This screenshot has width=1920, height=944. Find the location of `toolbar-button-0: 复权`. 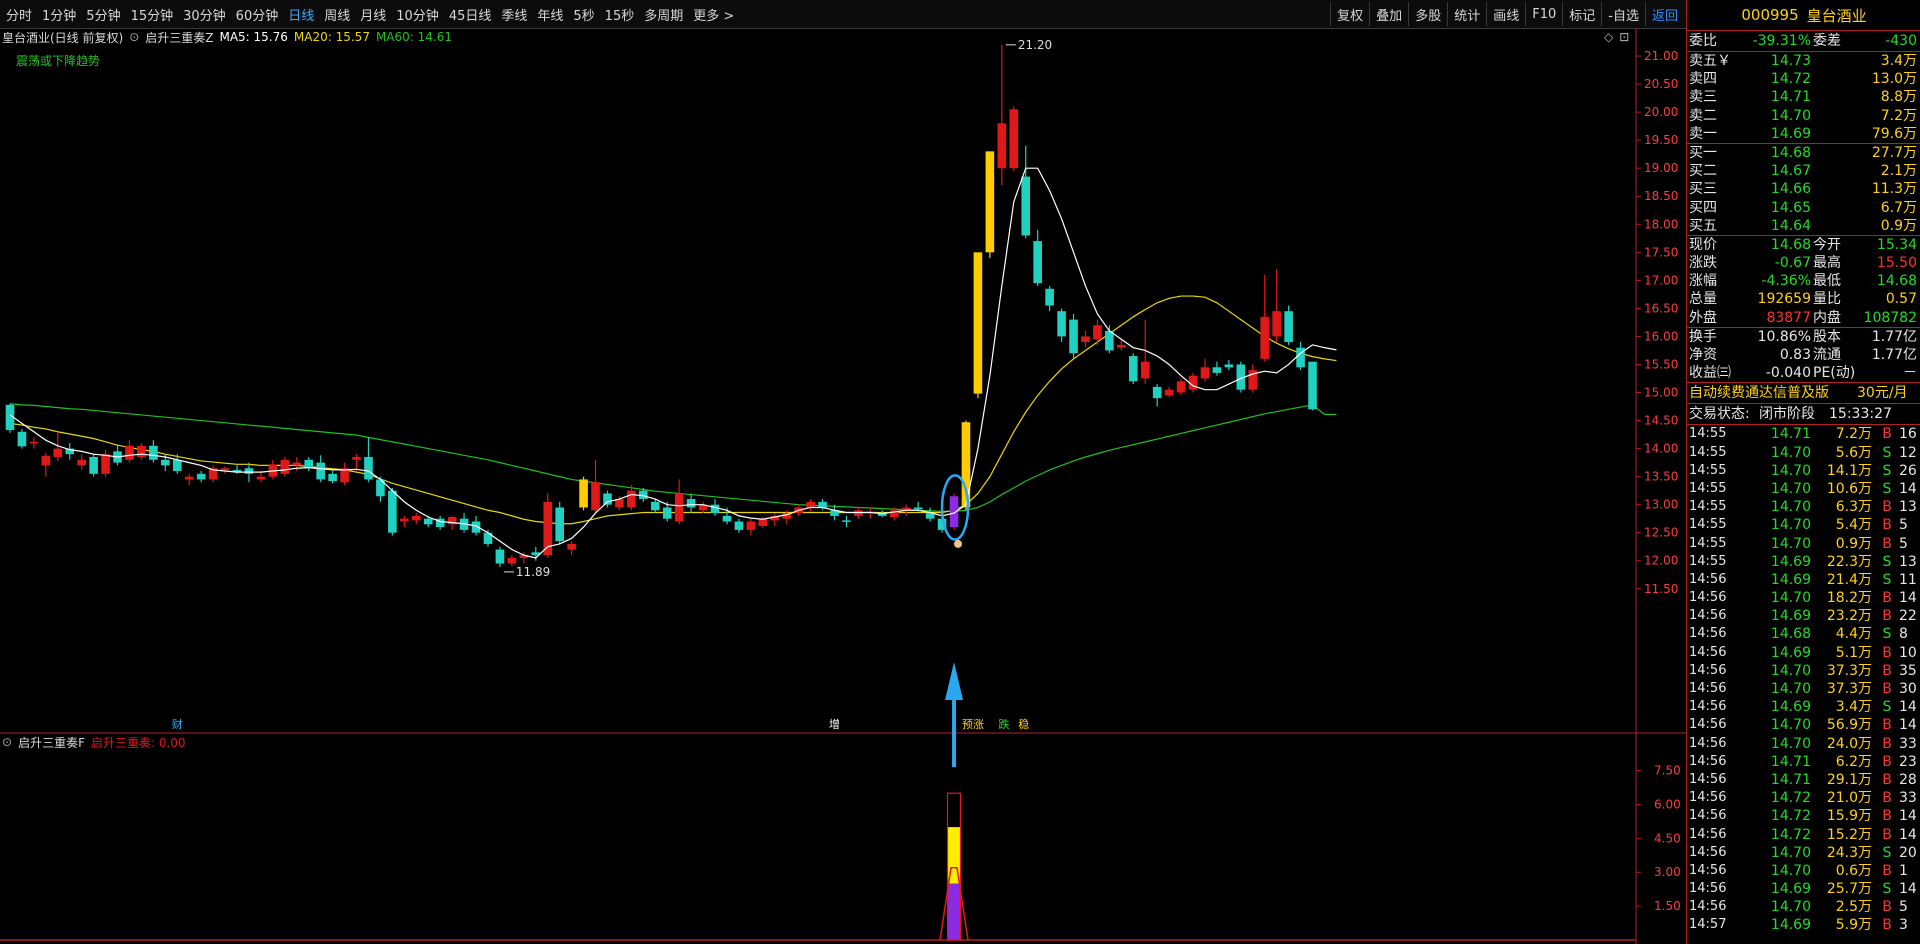

toolbar-button-0: 复权 is located at coordinates (1349, 14).